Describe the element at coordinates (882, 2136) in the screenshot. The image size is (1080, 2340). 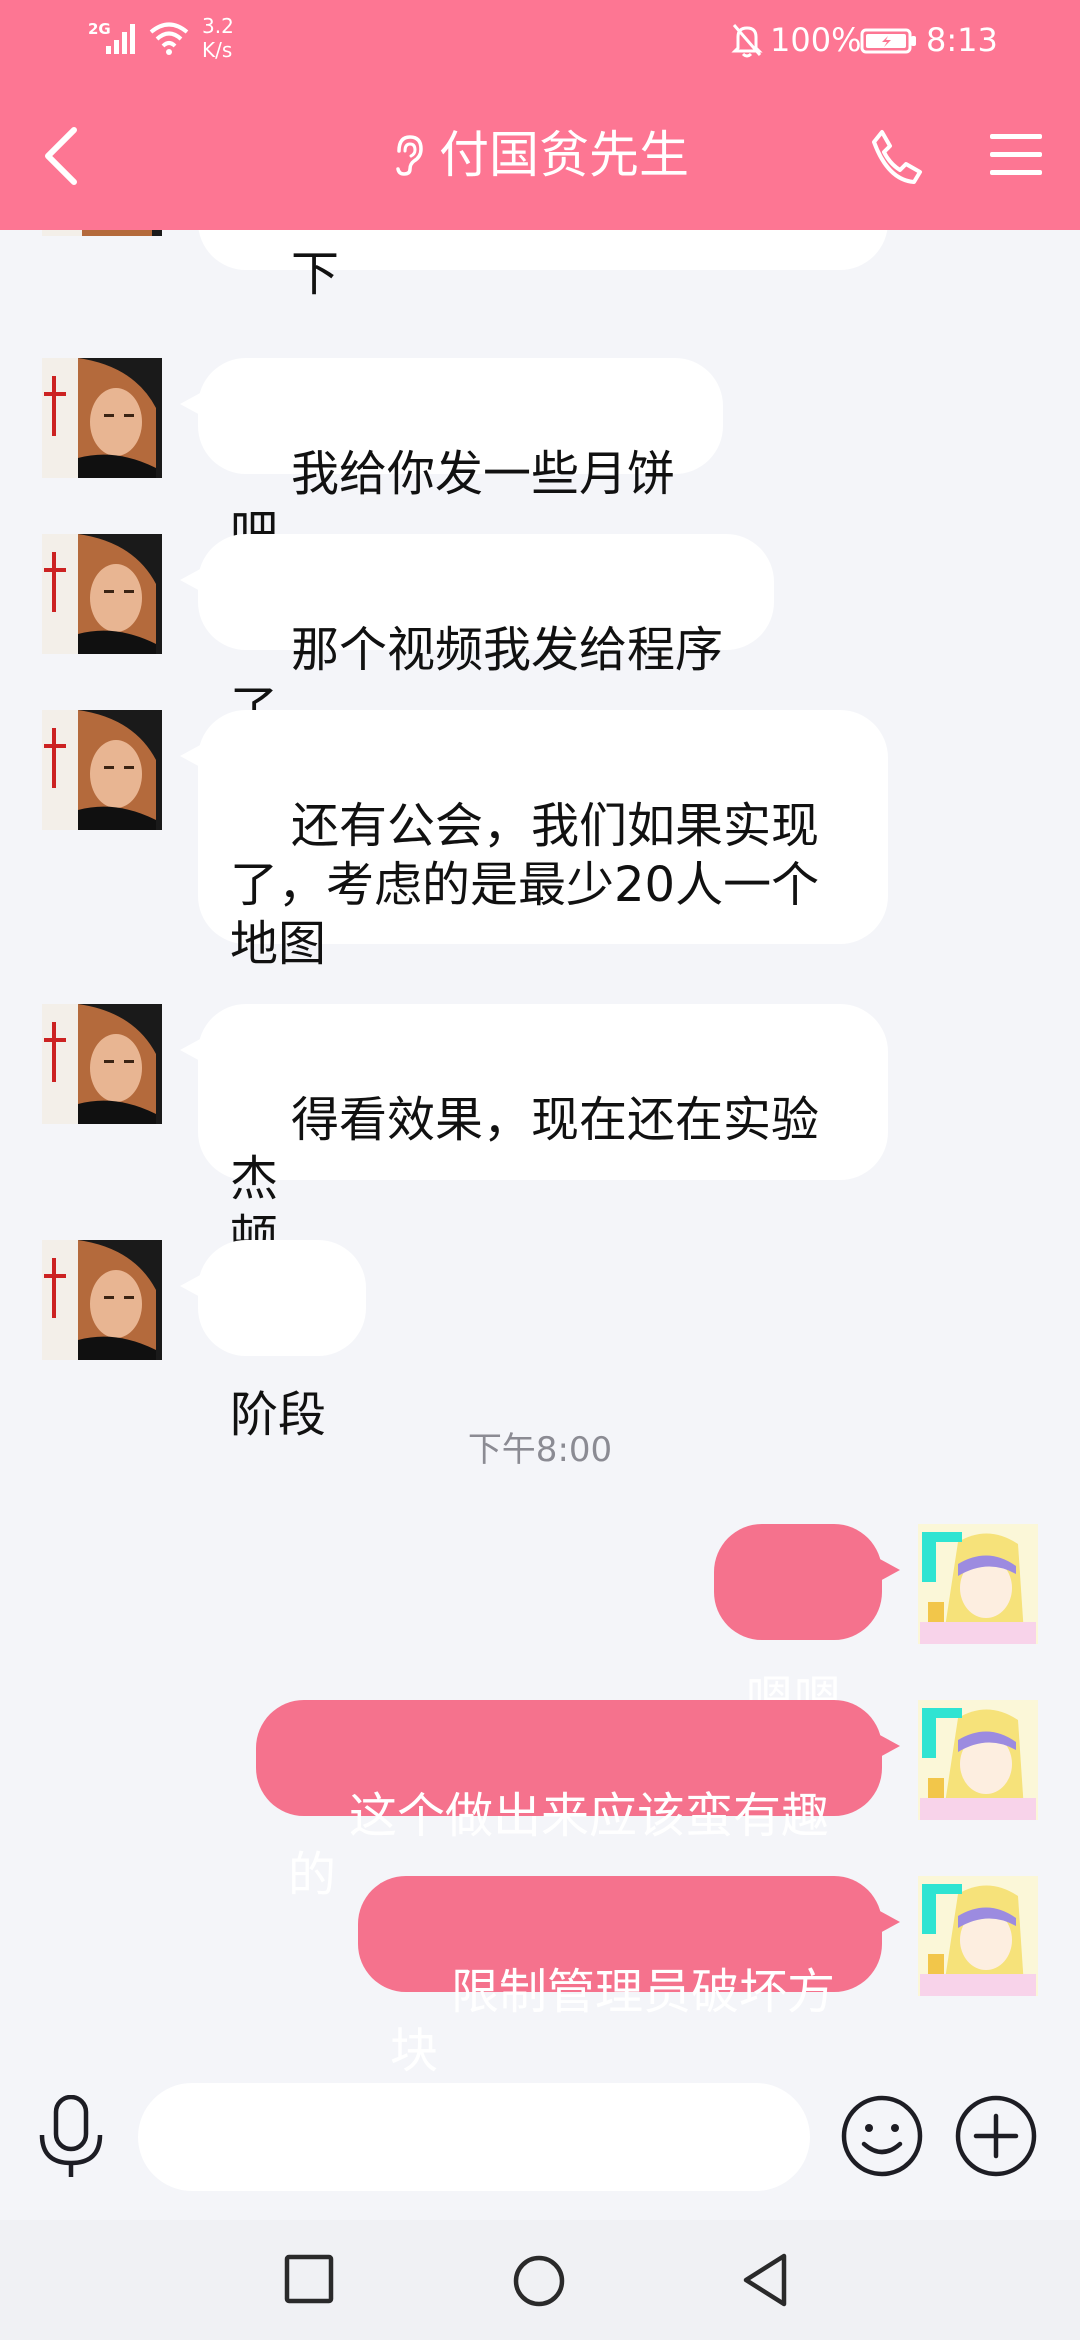
I see `emoji-icon` at that location.